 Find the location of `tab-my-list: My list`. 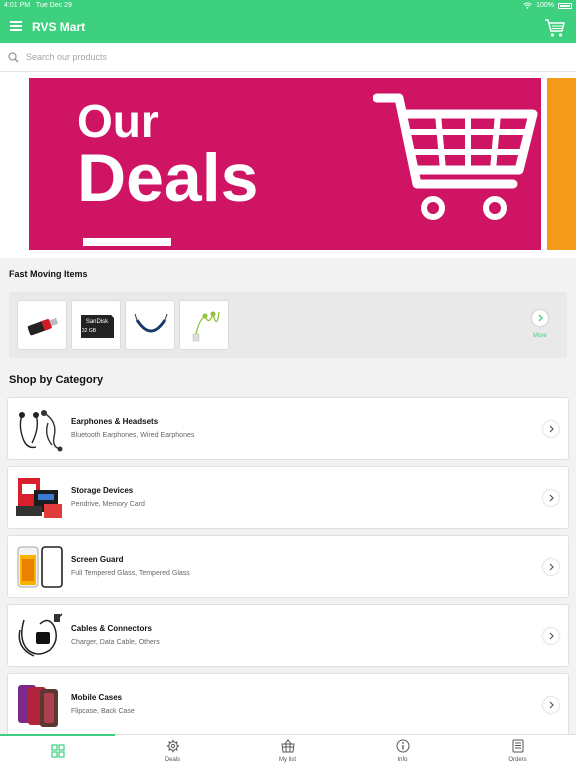

tab-my-list: My list is located at coordinates (287, 751).